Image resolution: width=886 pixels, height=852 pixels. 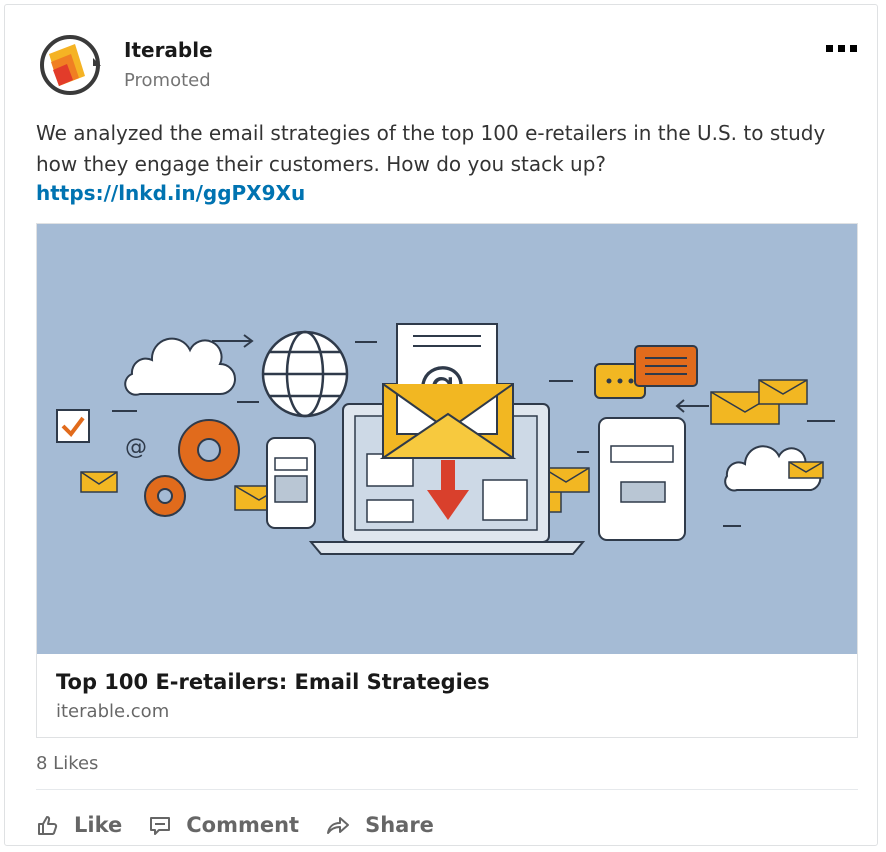 I want to click on company-name: Iterable, so click(x=168, y=50).